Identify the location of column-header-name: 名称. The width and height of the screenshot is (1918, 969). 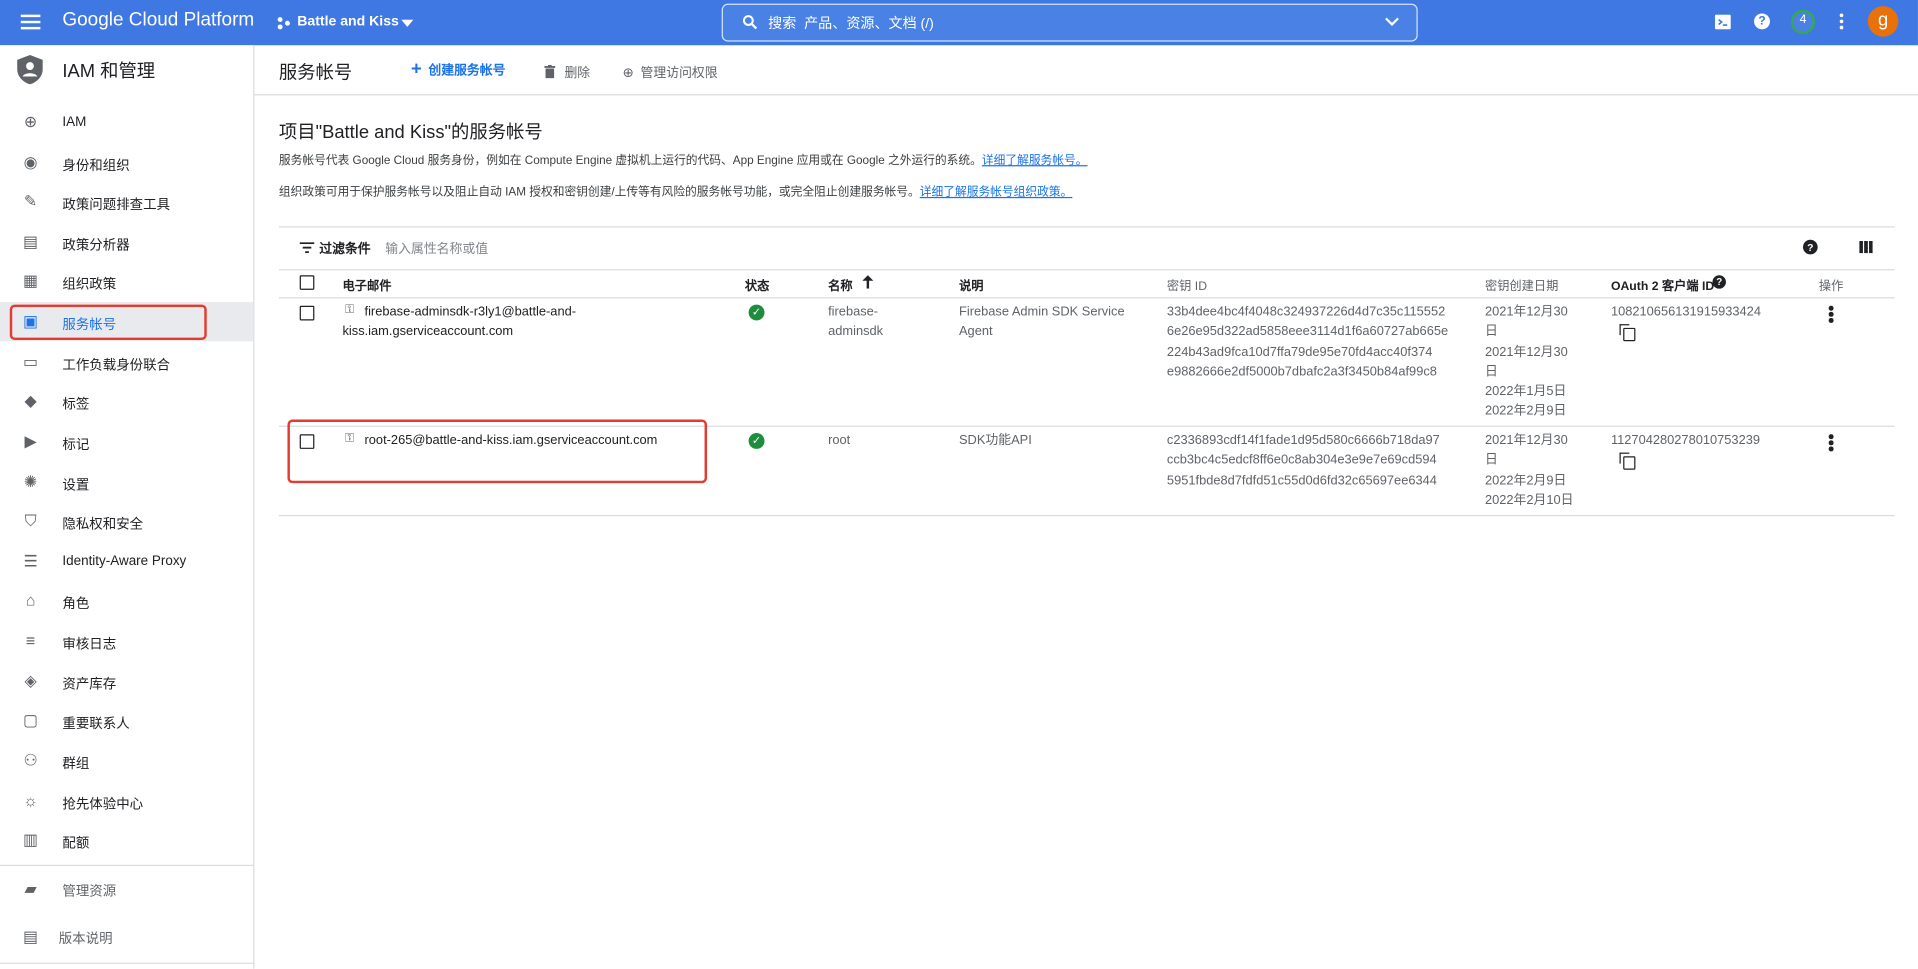
(840, 284).